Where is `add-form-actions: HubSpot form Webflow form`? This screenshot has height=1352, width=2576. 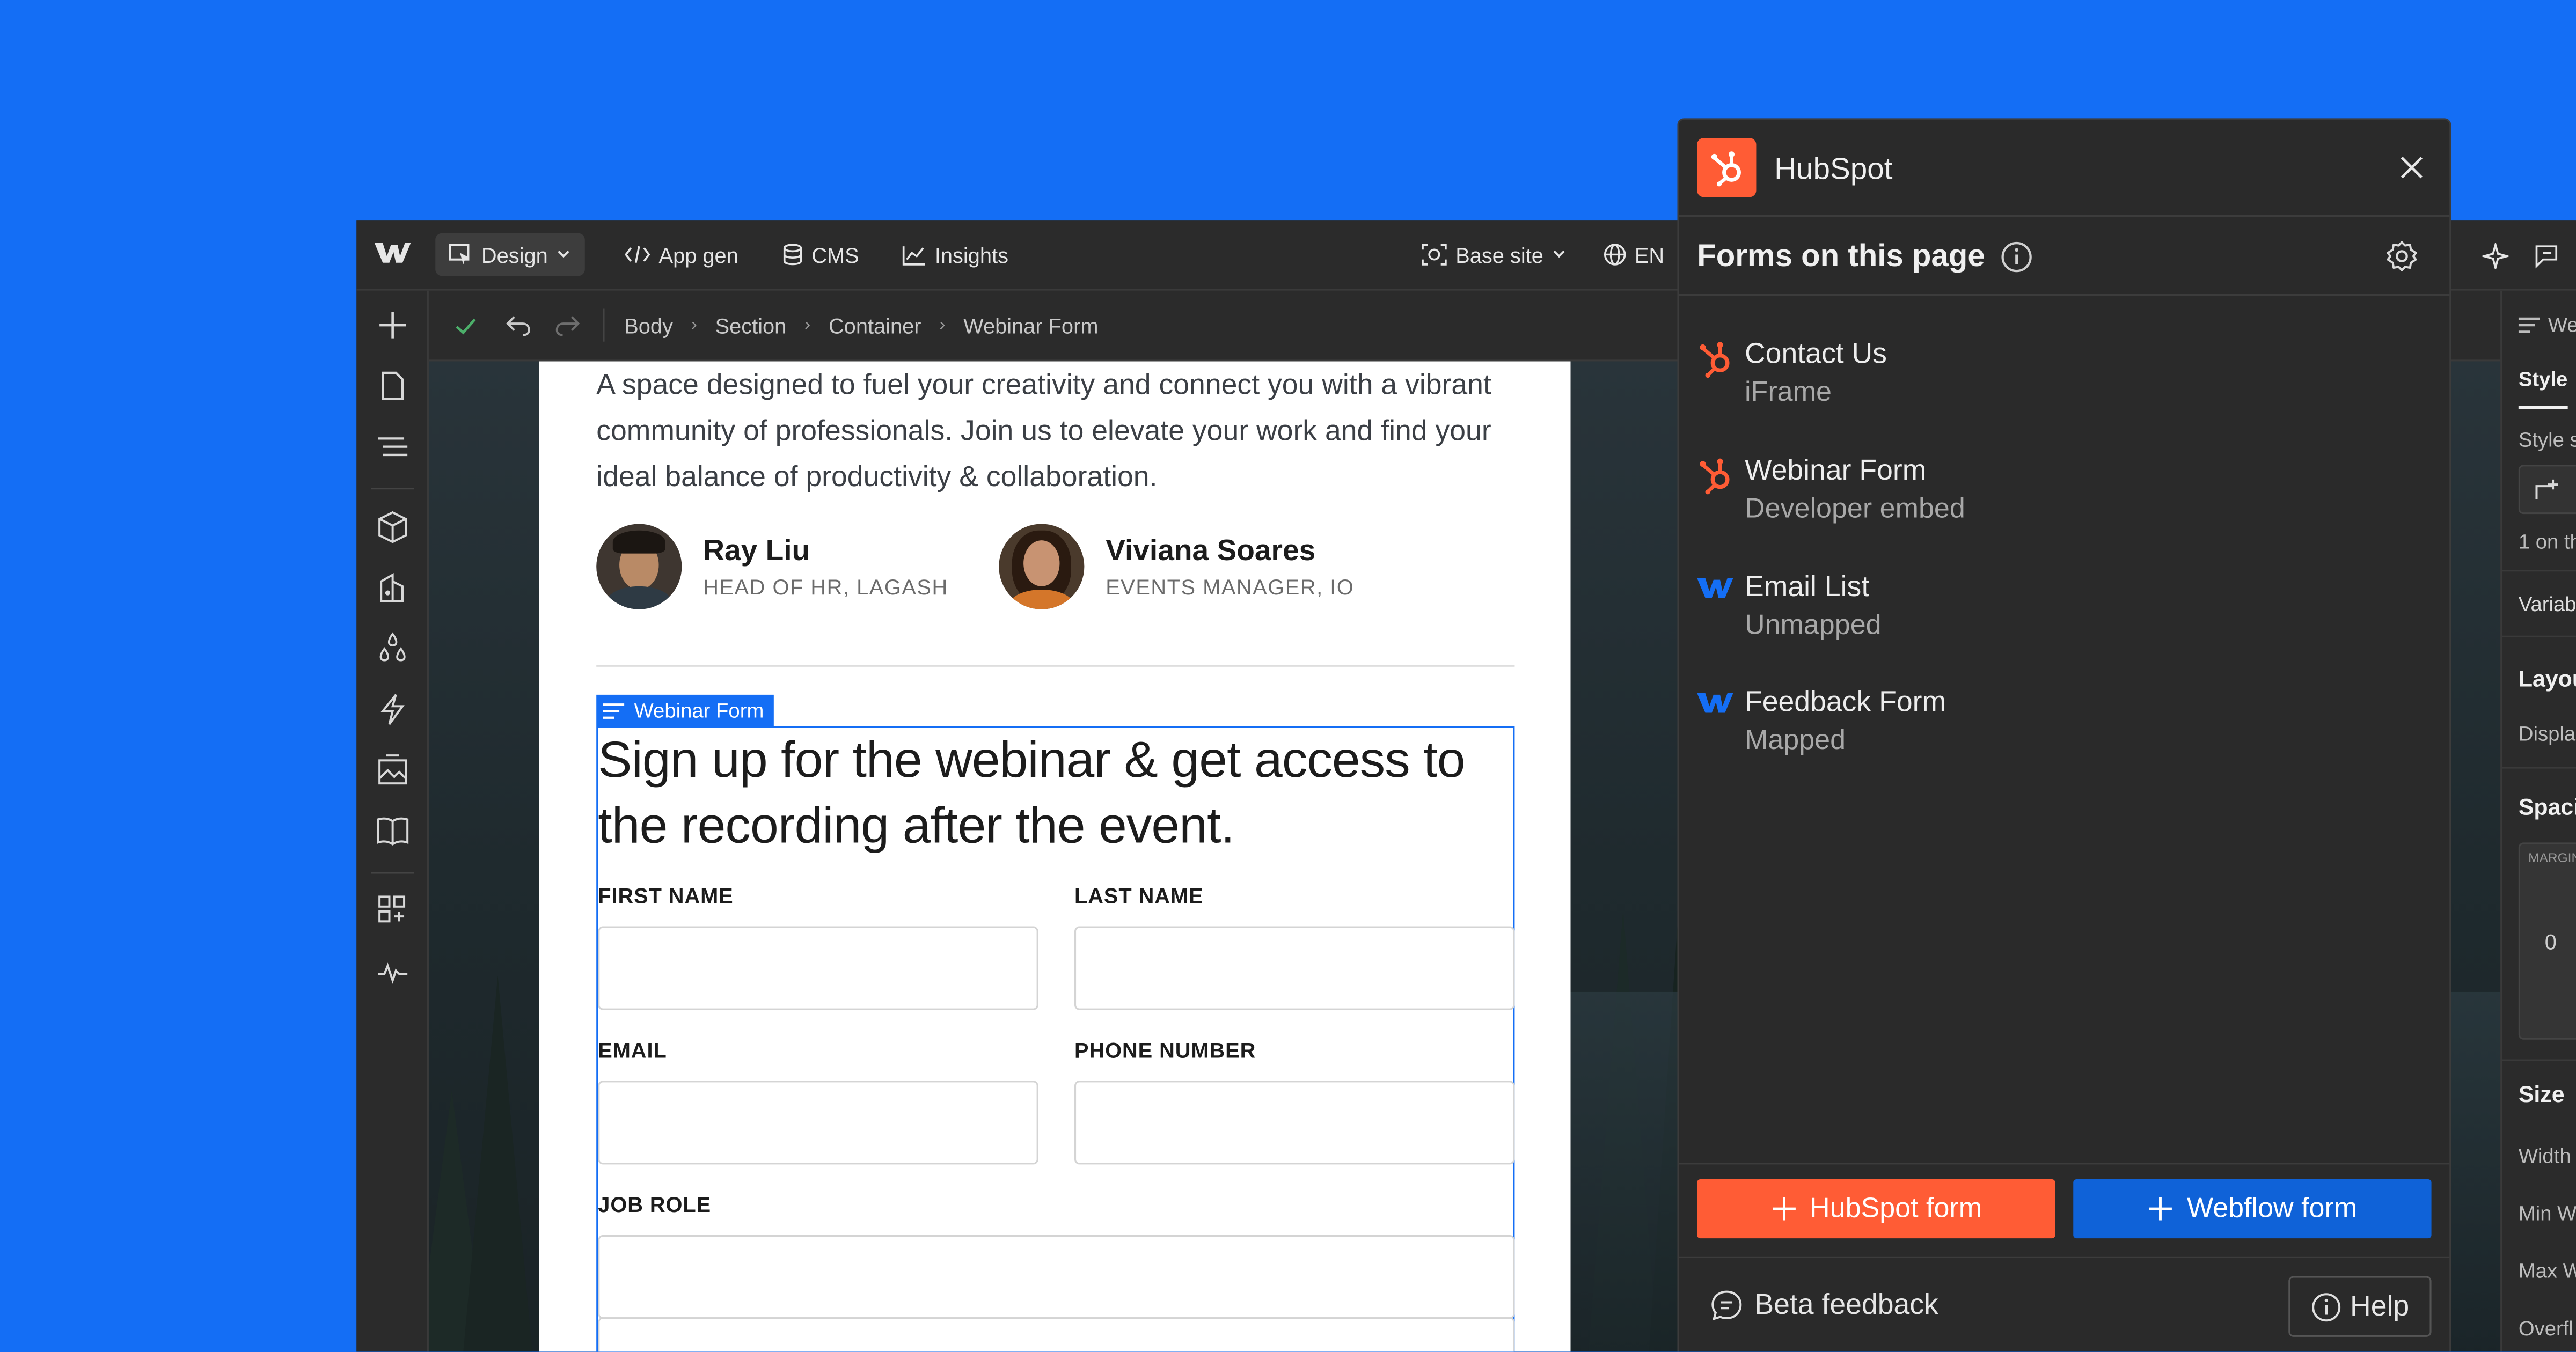
add-form-actions: HubSpot form Webflow form is located at coordinates (2064, 1210).